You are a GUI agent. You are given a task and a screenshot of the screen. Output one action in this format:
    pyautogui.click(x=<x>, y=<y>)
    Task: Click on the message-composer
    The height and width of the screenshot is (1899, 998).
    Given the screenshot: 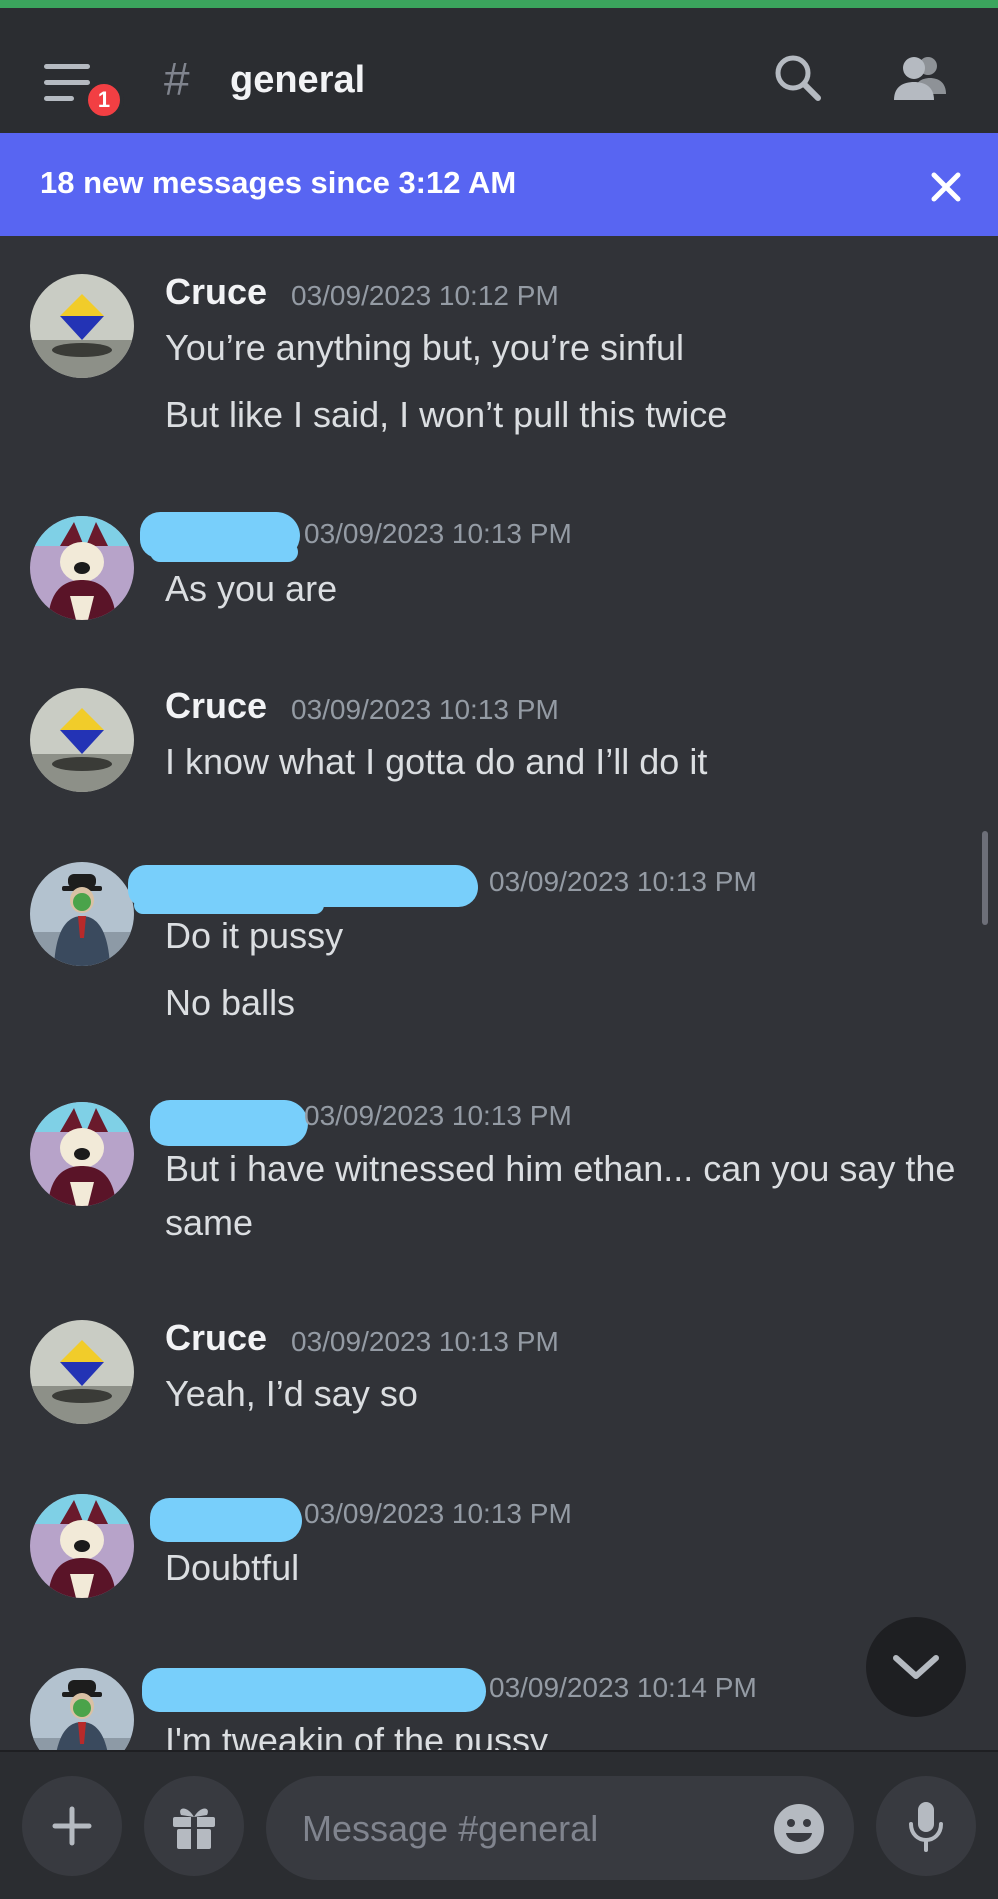 What is the action you would take?
    pyautogui.click(x=499, y=1824)
    